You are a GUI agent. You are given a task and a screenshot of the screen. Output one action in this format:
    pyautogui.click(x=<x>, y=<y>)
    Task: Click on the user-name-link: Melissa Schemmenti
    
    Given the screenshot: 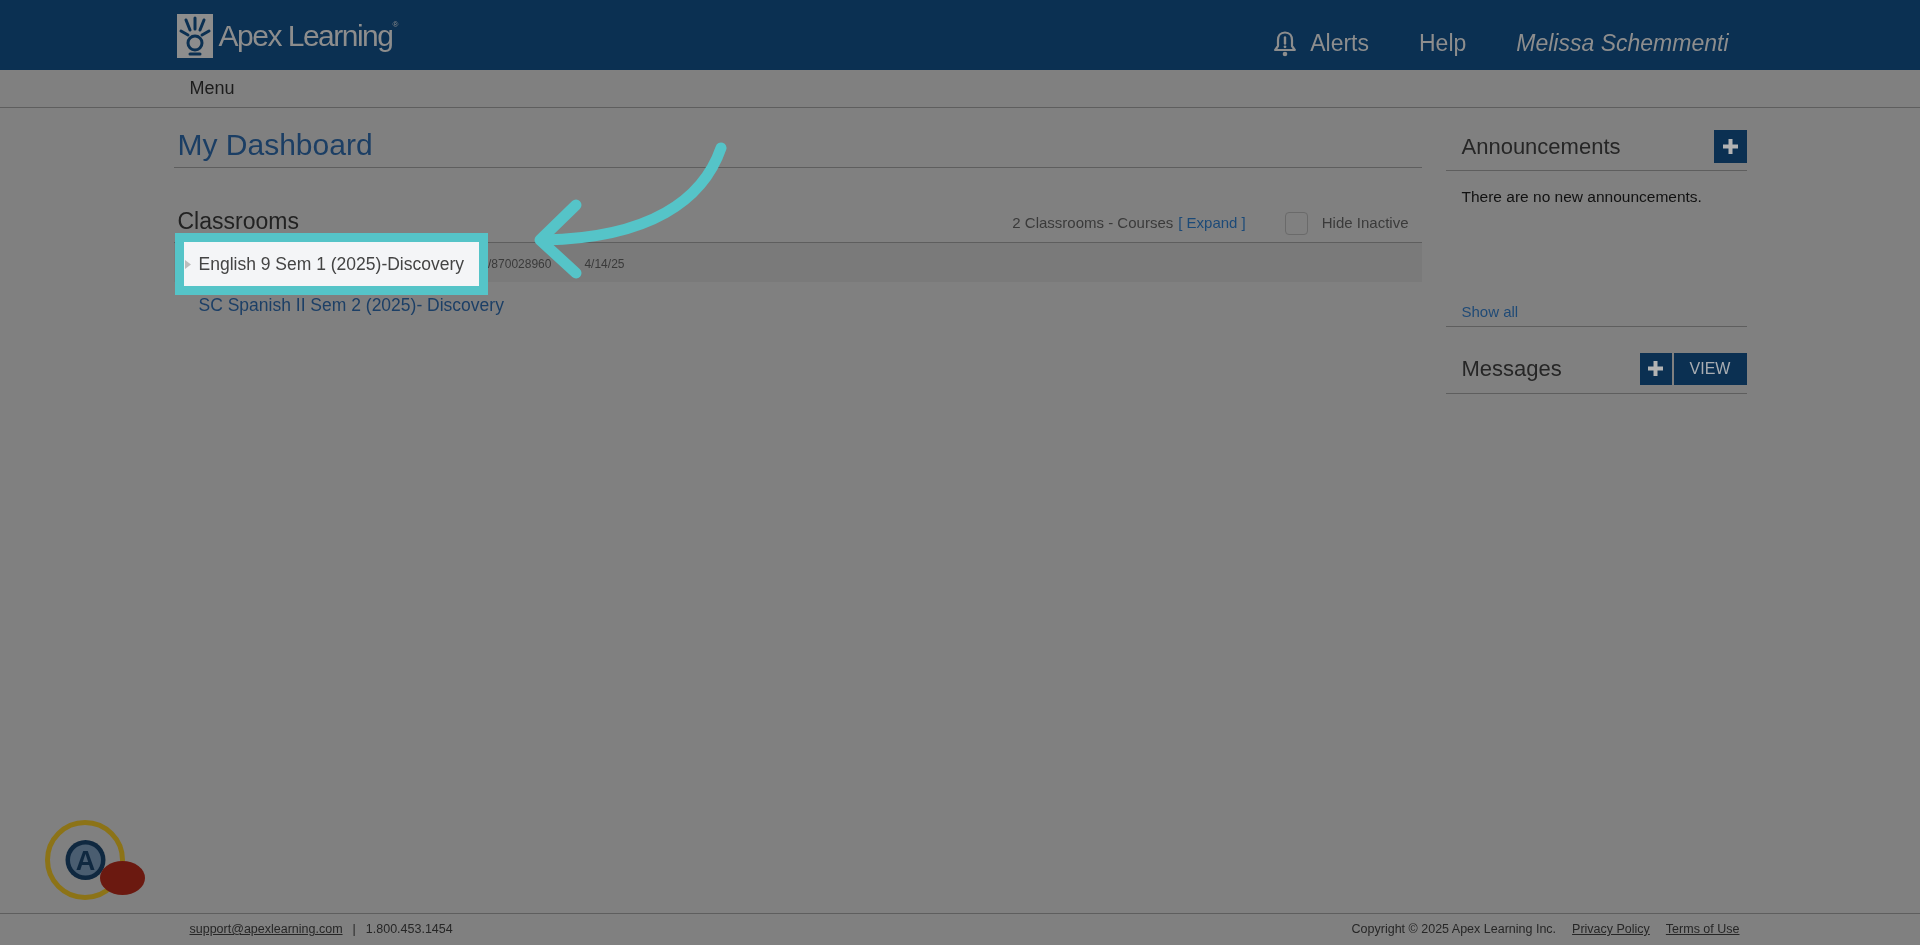 What is the action you would take?
    pyautogui.click(x=1622, y=44)
    